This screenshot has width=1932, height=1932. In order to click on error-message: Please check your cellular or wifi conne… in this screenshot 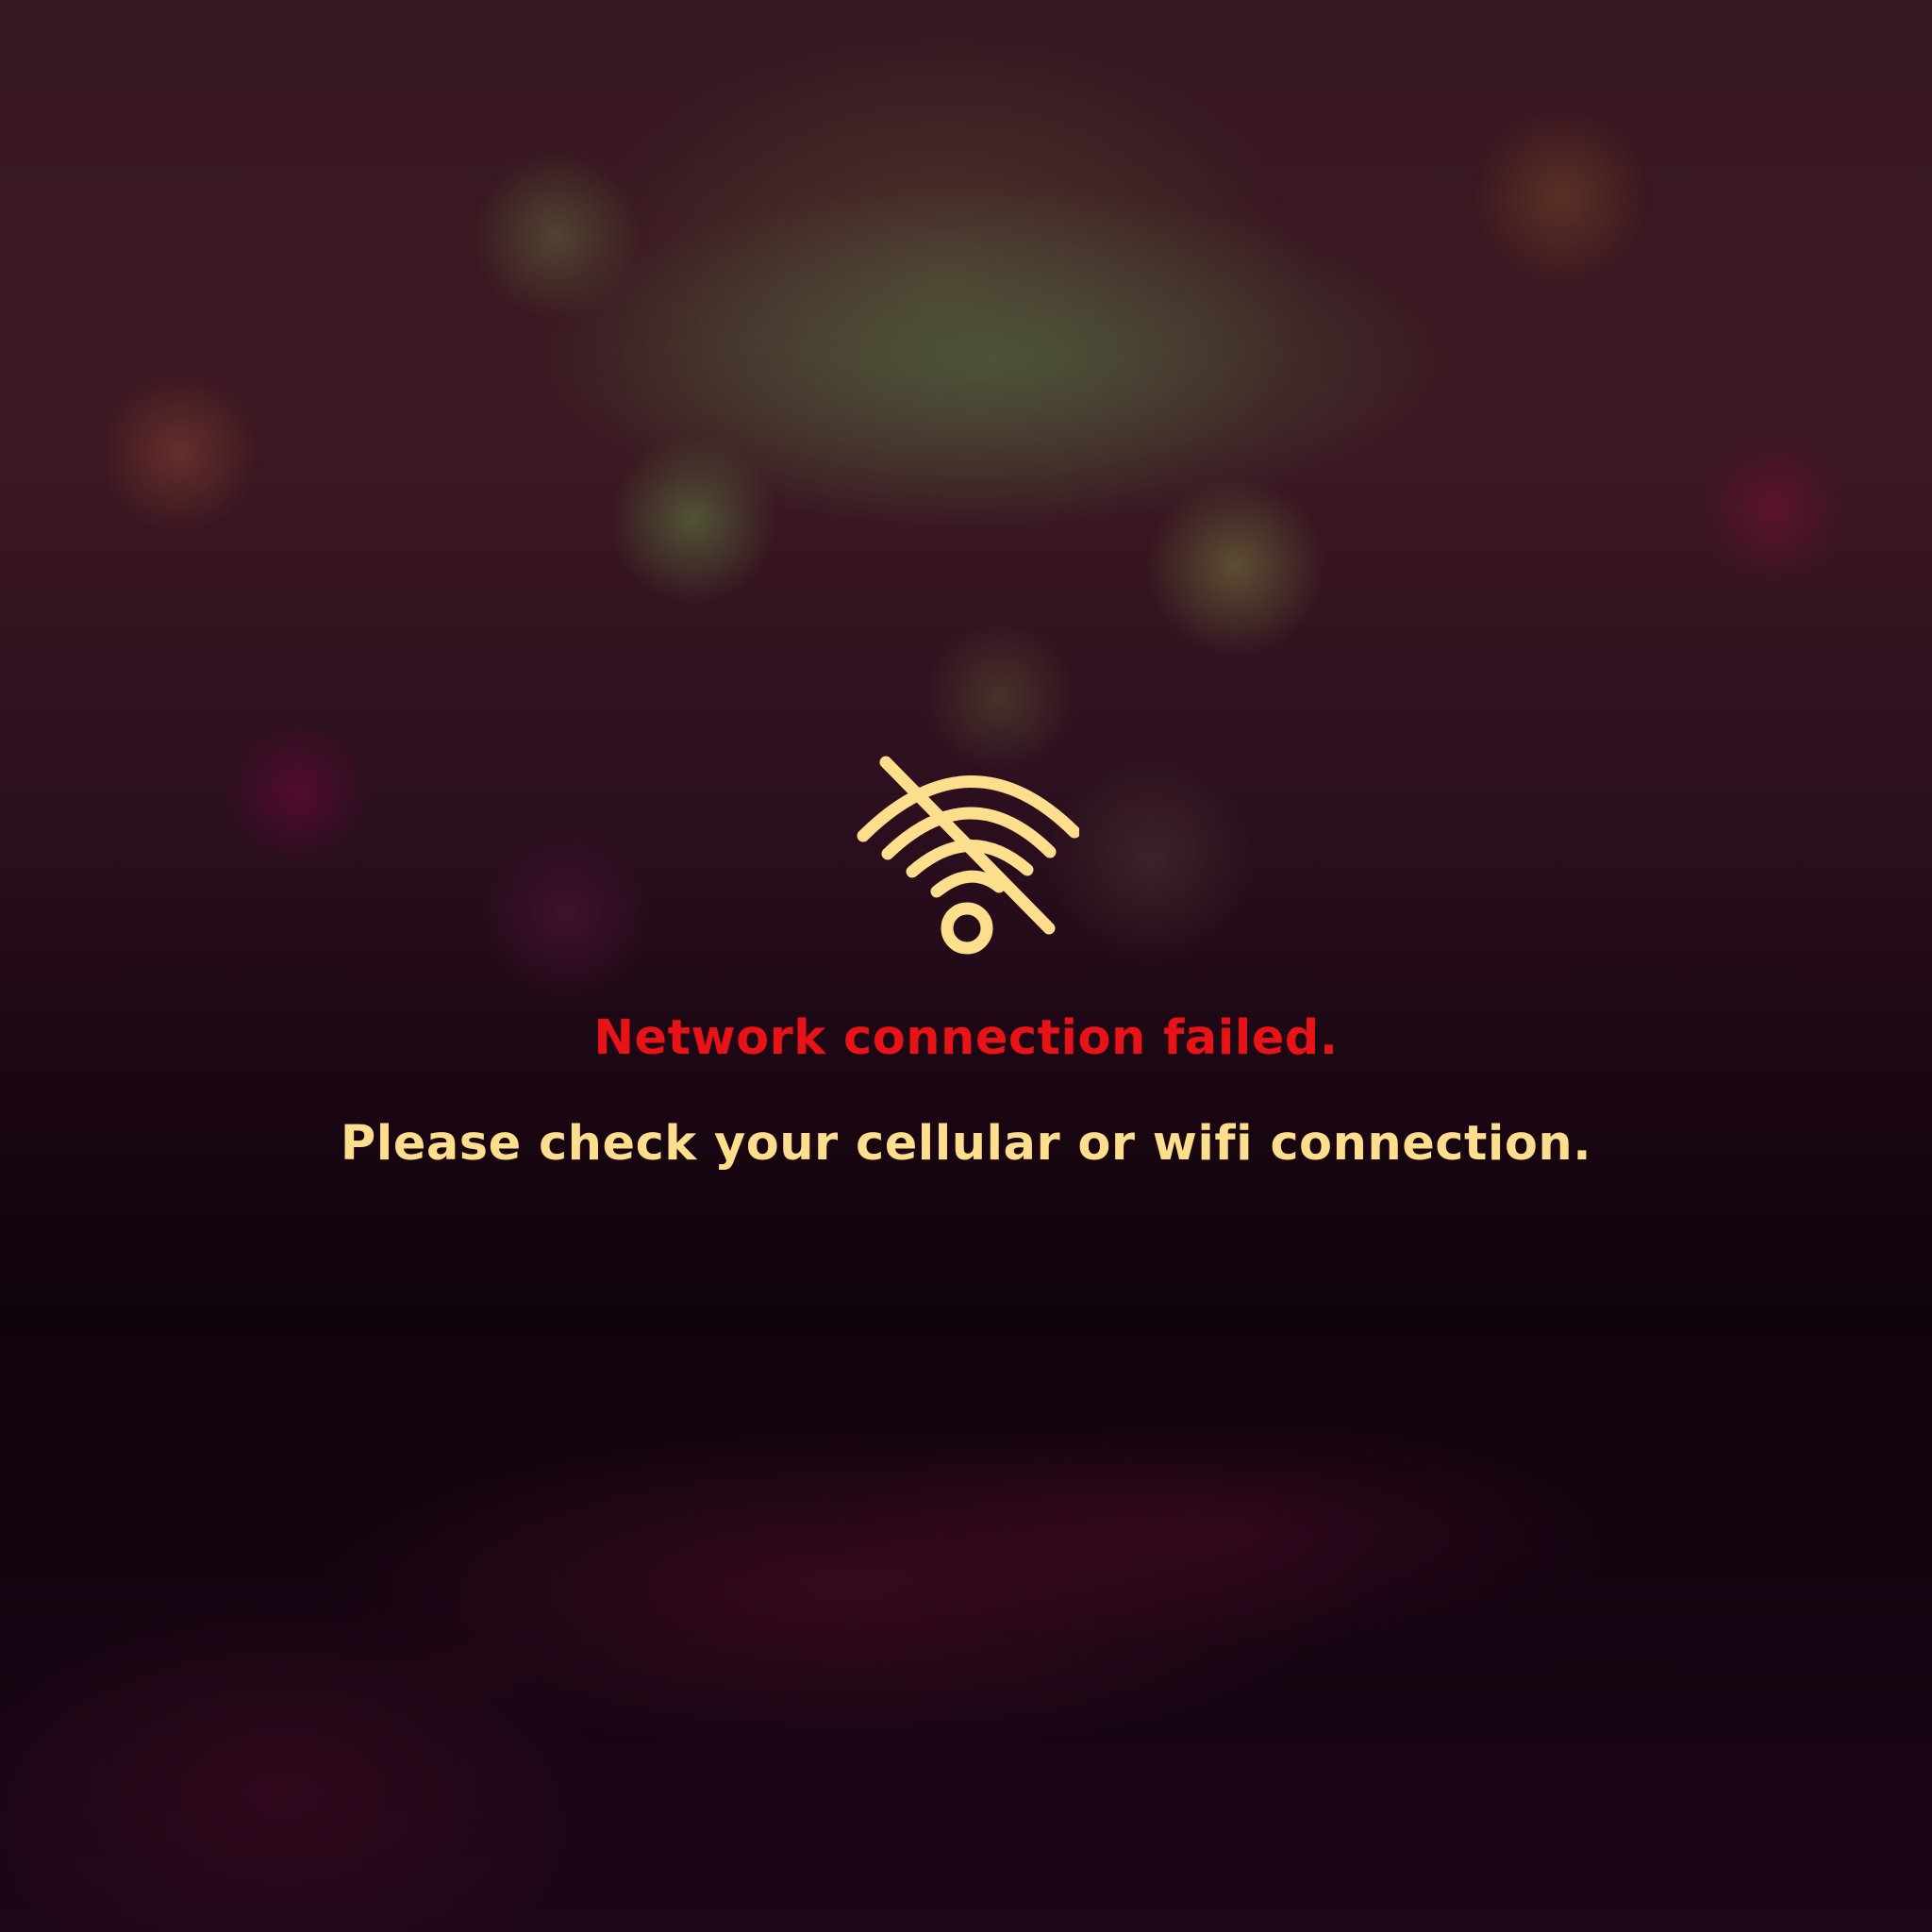, I will do `click(966, 1144)`.